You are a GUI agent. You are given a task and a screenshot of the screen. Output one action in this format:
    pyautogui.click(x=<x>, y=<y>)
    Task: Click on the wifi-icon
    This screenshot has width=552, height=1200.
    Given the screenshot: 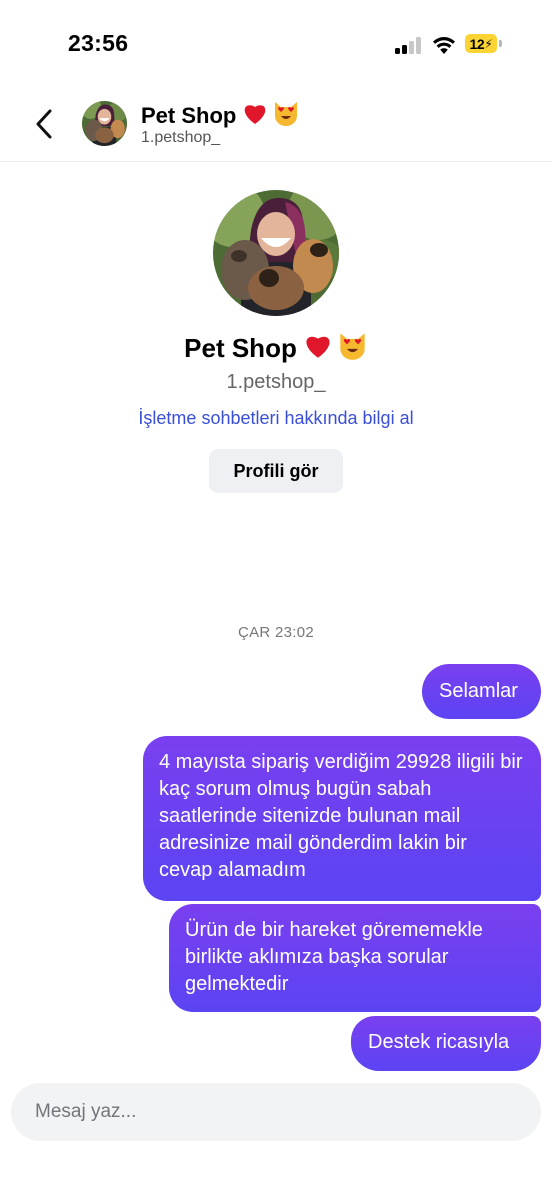 What is the action you would take?
    pyautogui.click(x=444, y=45)
    